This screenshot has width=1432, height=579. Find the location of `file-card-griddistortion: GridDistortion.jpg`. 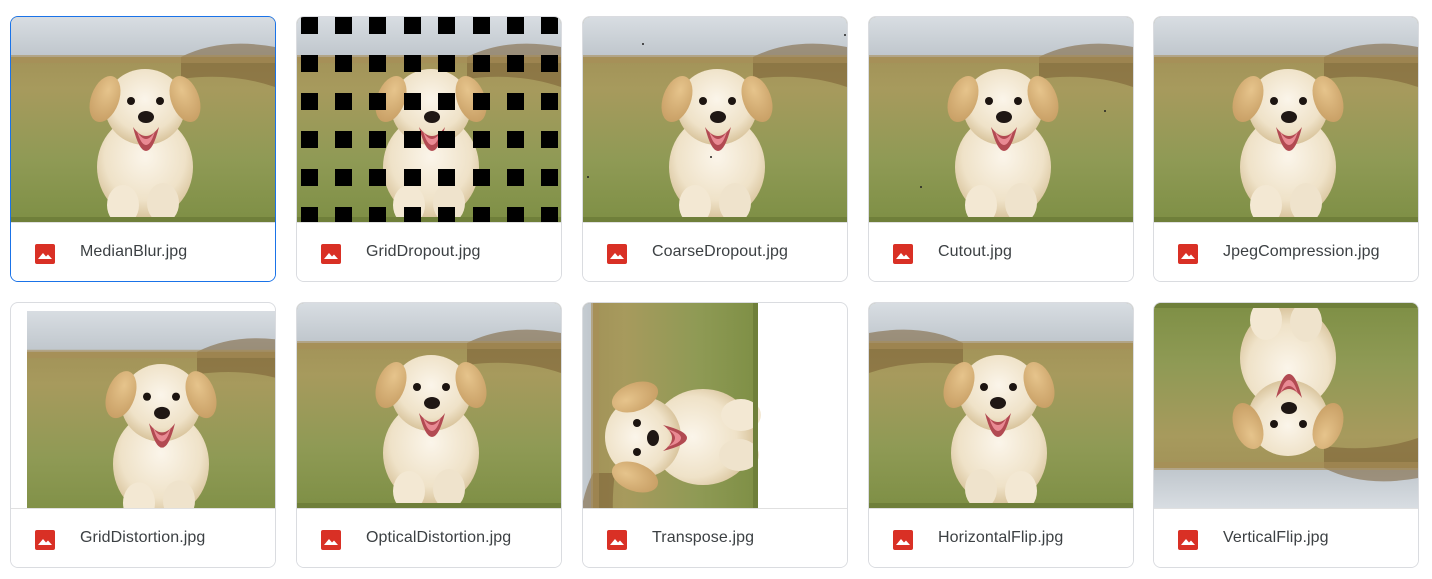

file-card-griddistortion: GridDistortion.jpg is located at coordinates (143, 435).